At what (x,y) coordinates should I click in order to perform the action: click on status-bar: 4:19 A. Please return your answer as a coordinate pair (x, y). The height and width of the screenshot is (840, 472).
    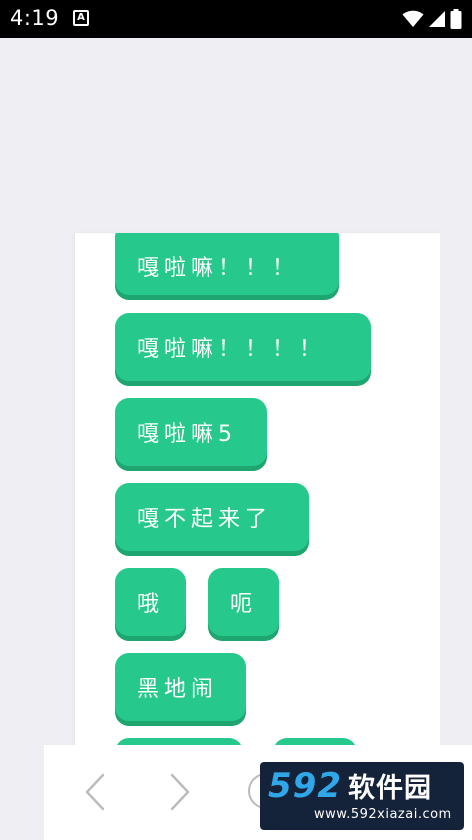
    Looking at the image, I should click on (236, 19).